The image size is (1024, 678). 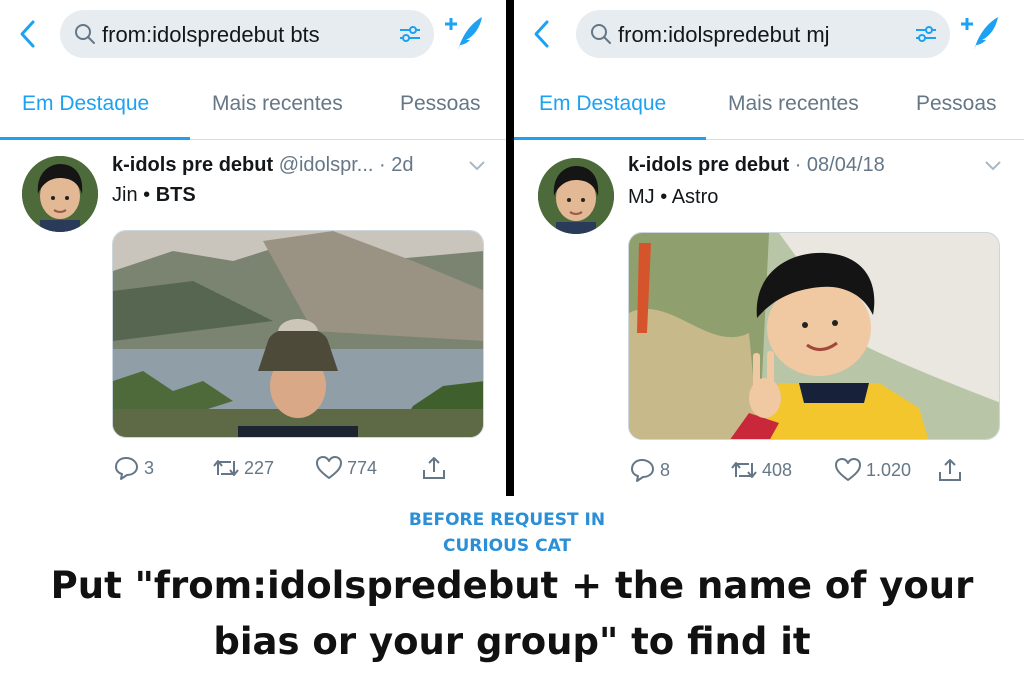 What do you see at coordinates (298, 470) in the screenshot?
I see `tweet-actions: 3 227 774` at bounding box center [298, 470].